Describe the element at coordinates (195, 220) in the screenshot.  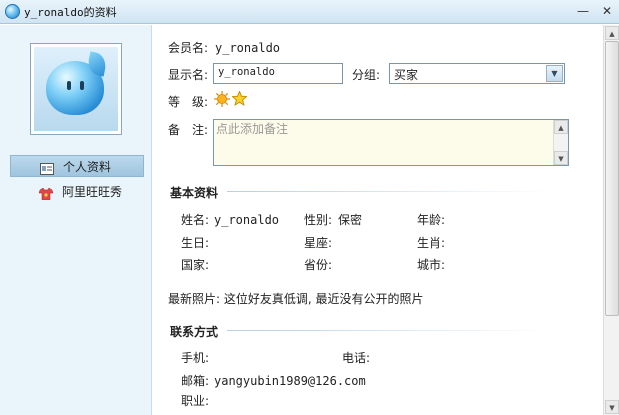
I see `name-label: 姓名:` at that location.